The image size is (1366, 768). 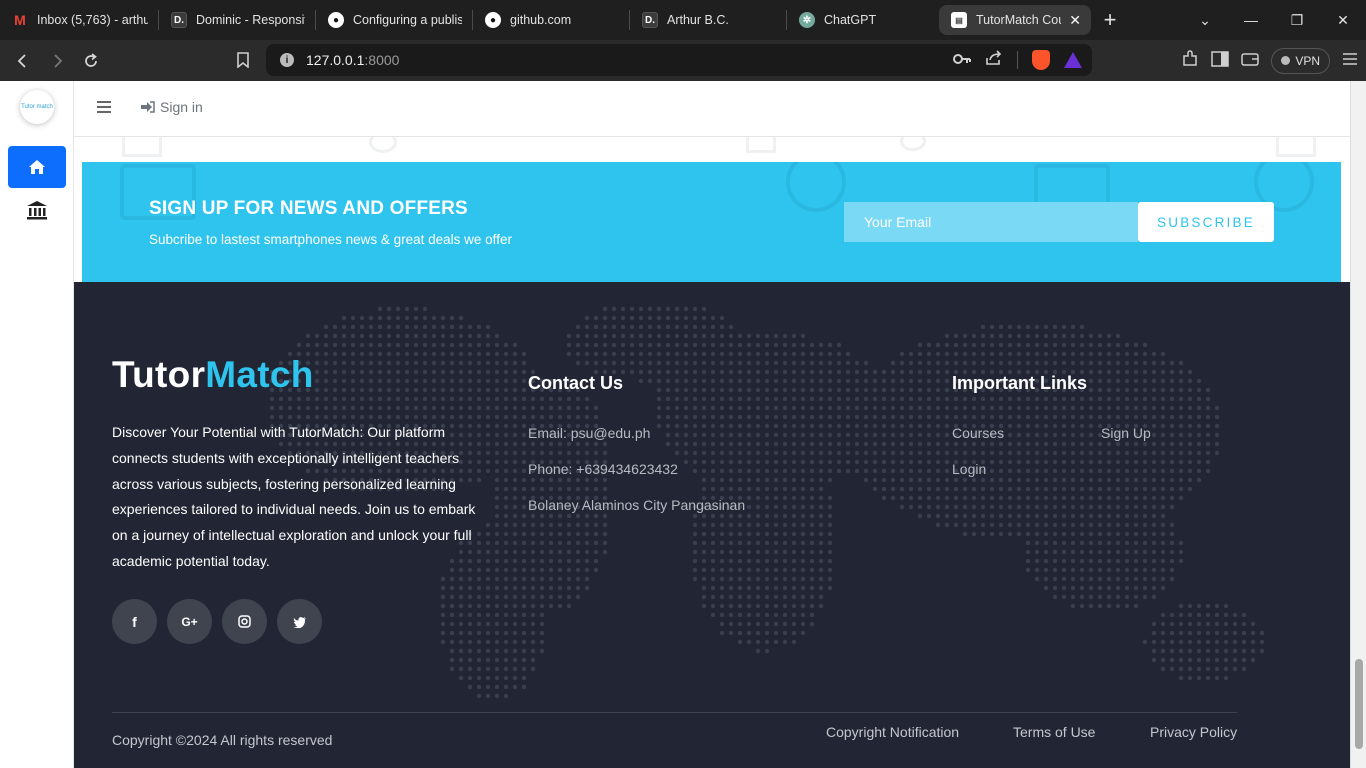 I want to click on browser-toolbar: i 127.0.0.1 :8000 VPN, so click(x=683, y=60).